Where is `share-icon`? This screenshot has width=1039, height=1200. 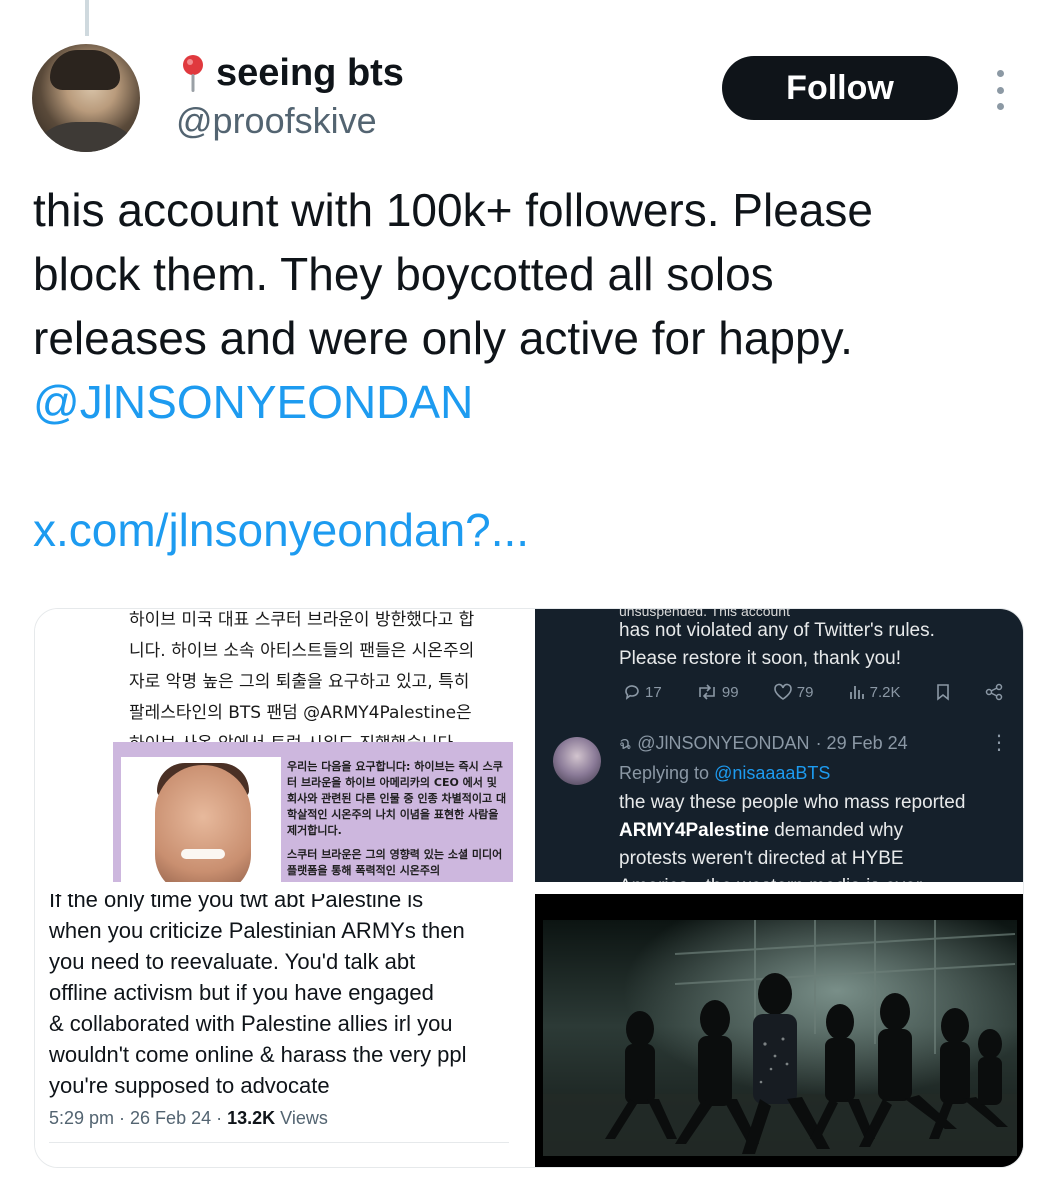 share-icon is located at coordinates (994, 692).